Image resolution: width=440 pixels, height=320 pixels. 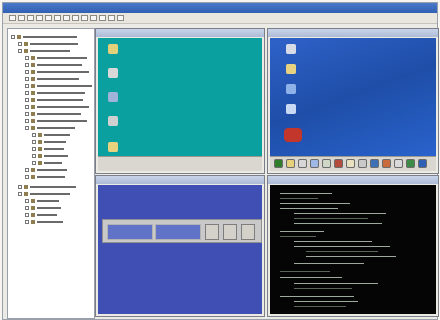 What do you see at coordinates (410, 163) in the screenshot?
I see `clock-icon` at bounding box center [410, 163].